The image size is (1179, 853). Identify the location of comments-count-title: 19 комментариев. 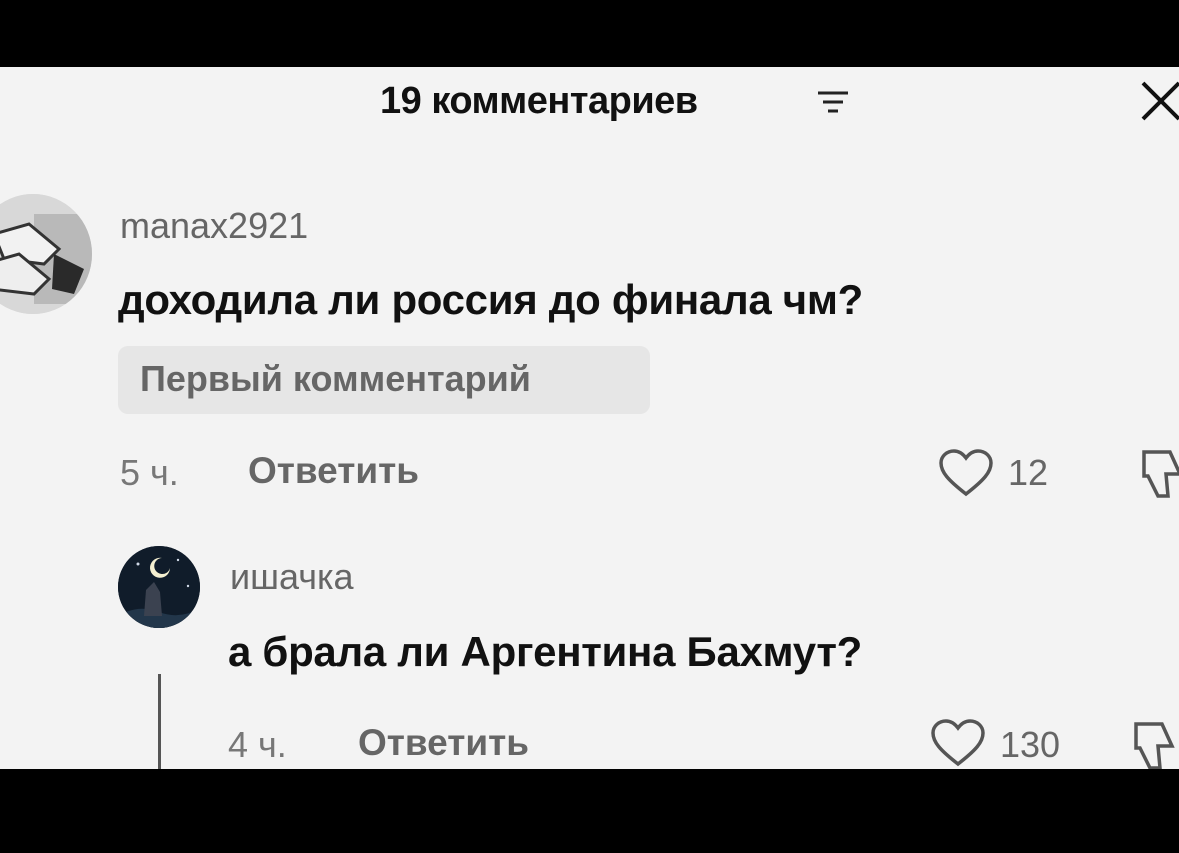
(539, 101).